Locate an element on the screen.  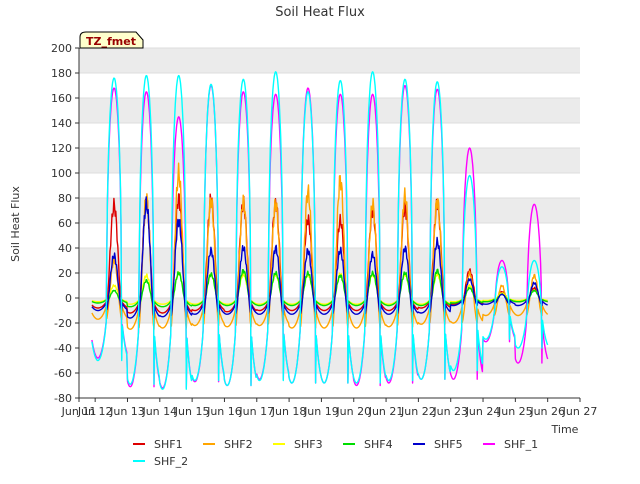
x-tick-label: Jun 20 is located at coordinates (353, 411).